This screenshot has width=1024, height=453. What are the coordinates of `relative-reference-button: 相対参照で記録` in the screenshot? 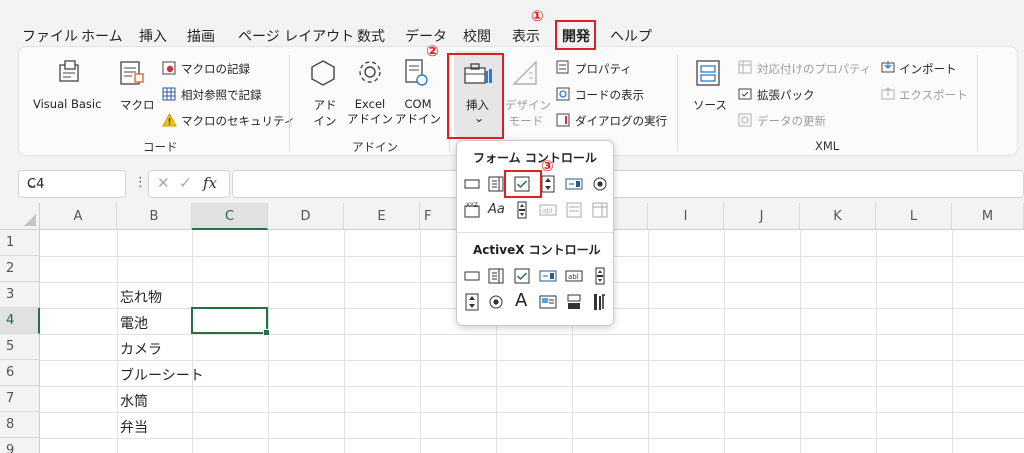 It's located at (221, 95).